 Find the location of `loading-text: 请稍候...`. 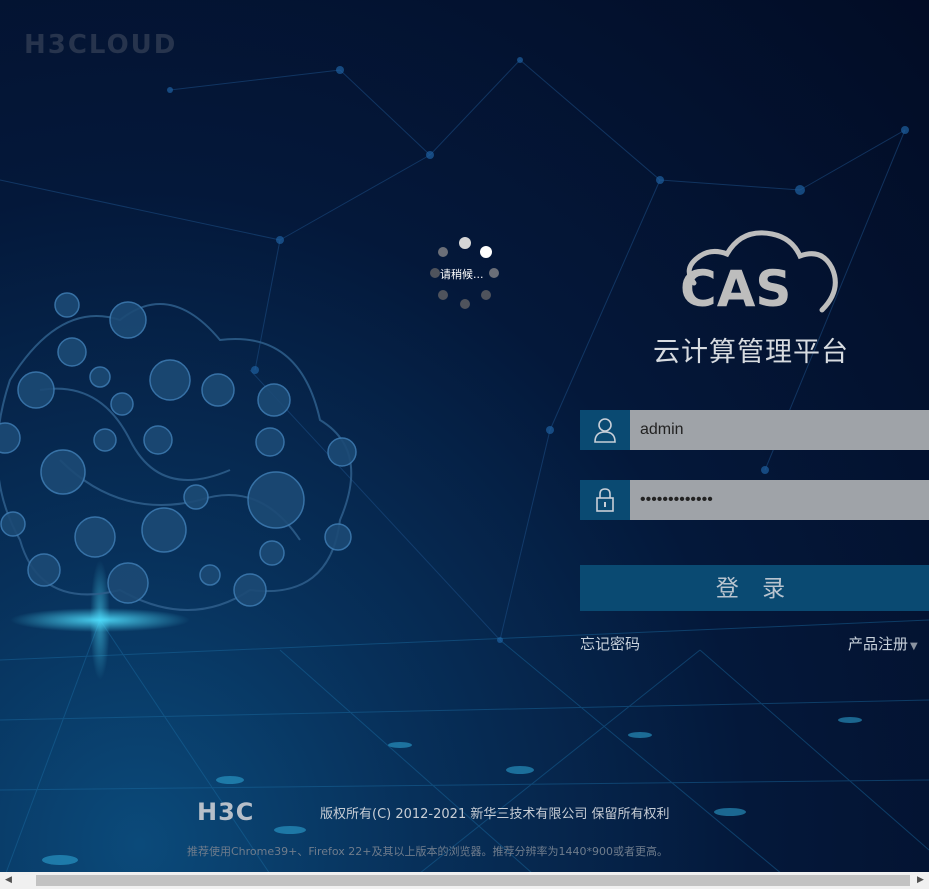

loading-text: 请稍候... is located at coordinates (462, 274).